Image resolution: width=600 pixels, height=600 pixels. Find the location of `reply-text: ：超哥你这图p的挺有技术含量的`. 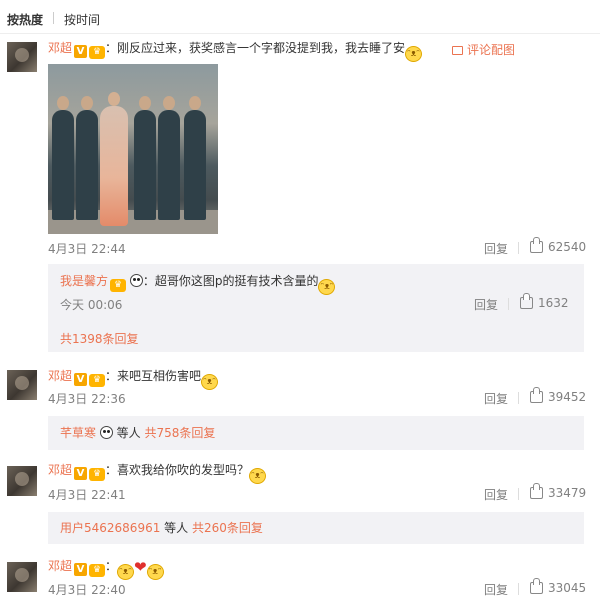

reply-text: ：超哥你这图p的挺有技术含量的 is located at coordinates (230, 281).